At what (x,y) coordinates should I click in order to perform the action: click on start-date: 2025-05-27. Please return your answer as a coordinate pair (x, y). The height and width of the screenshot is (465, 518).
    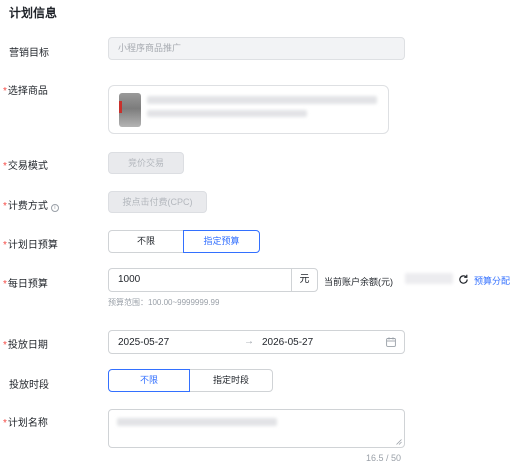
    Looking at the image, I should click on (143, 342).